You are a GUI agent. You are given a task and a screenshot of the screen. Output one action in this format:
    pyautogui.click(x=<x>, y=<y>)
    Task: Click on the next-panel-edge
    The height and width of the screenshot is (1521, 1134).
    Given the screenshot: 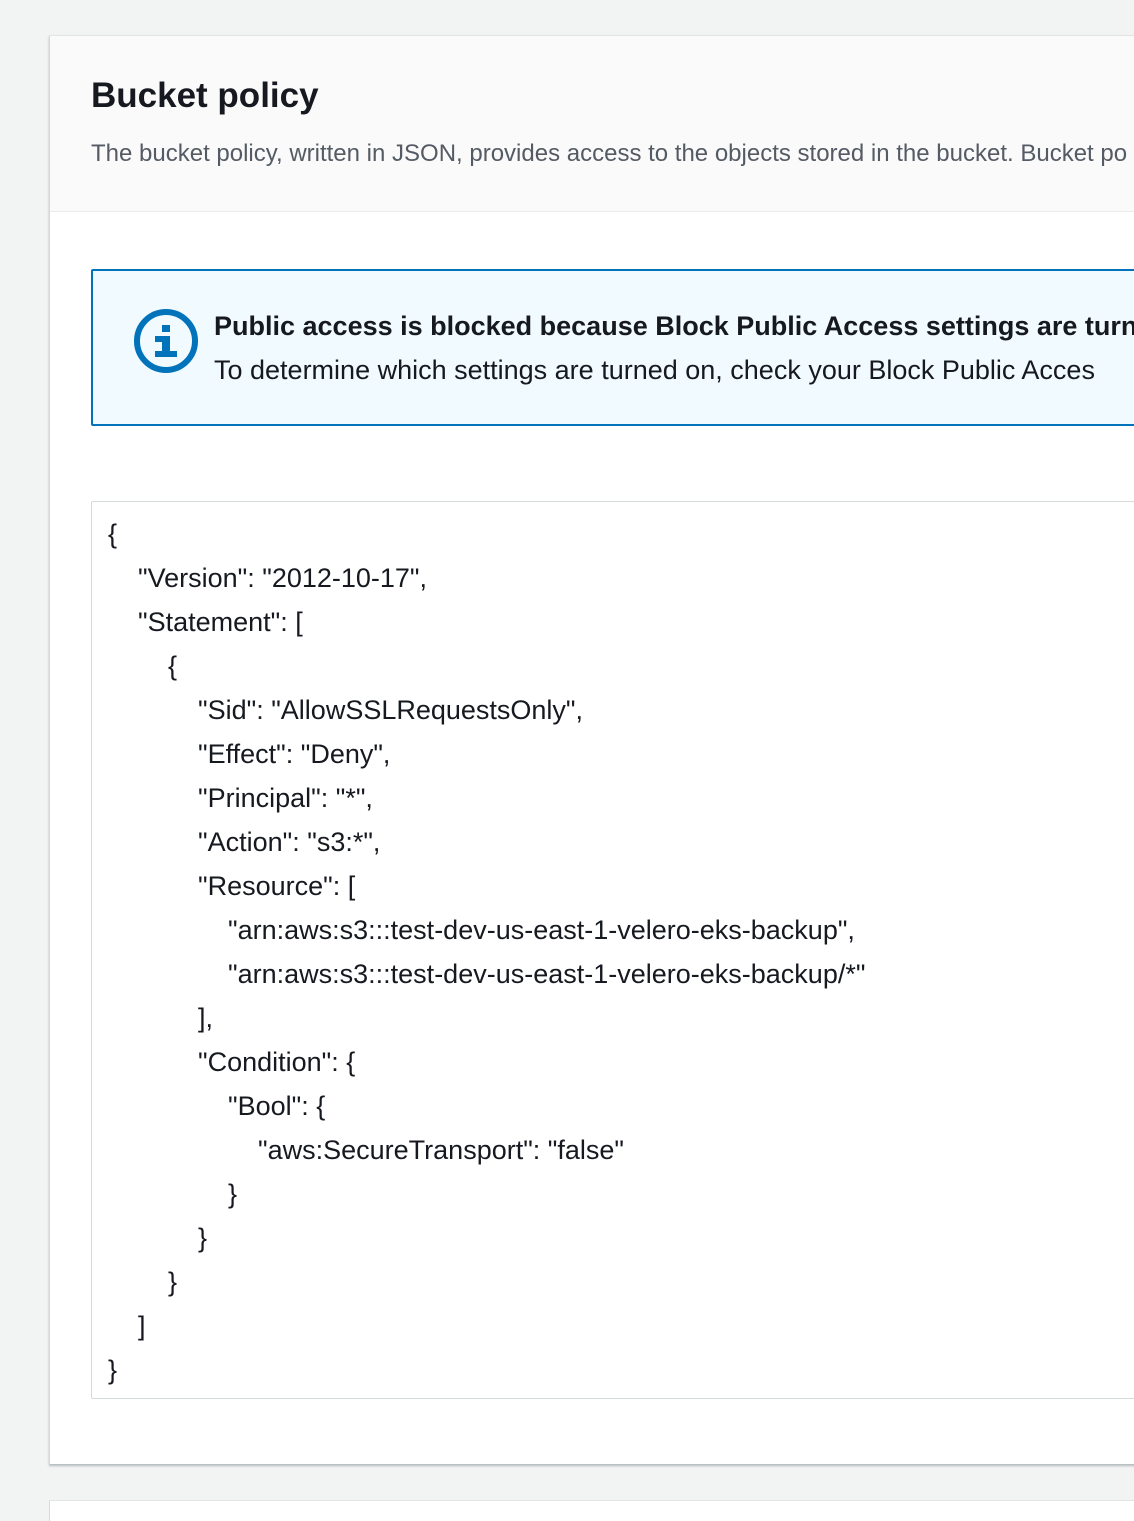 What is the action you would take?
    pyautogui.click(x=591, y=1510)
    